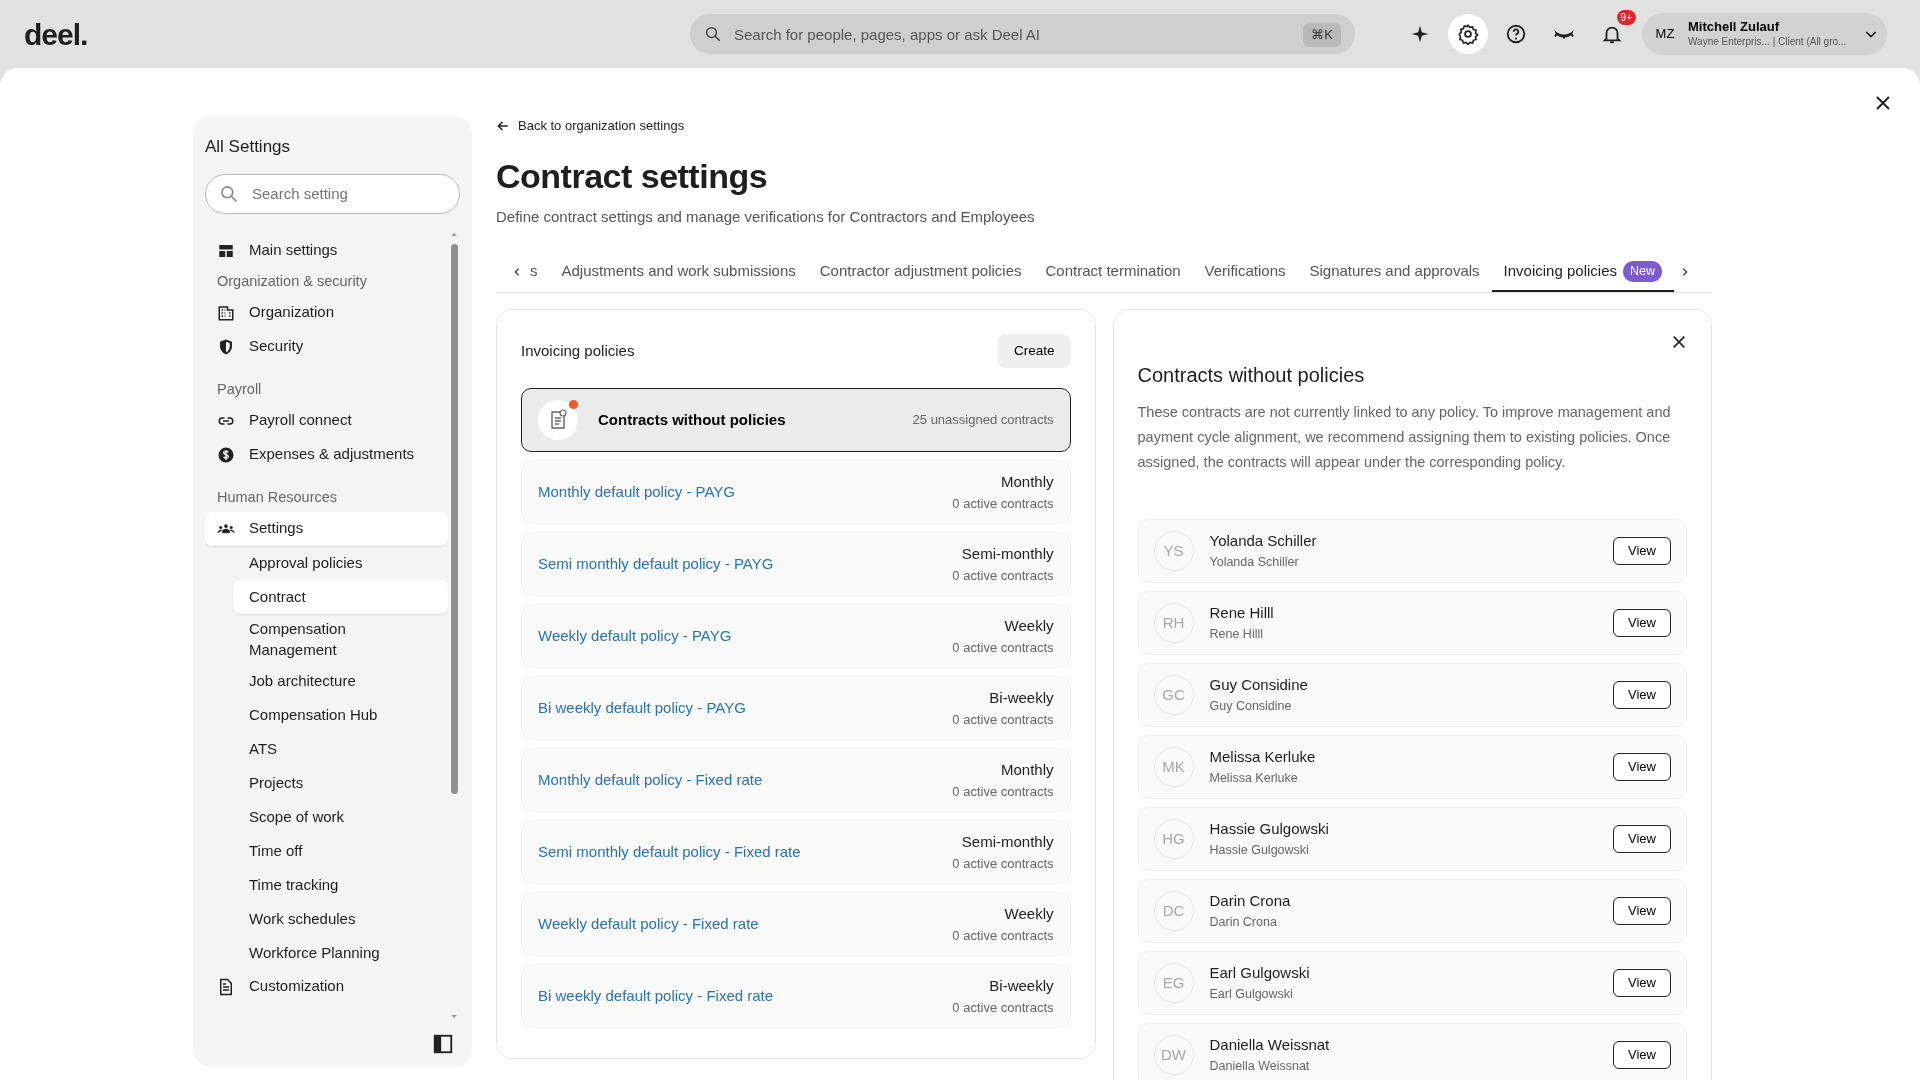 Image resolution: width=1920 pixels, height=1080 pixels. Describe the element at coordinates (56, 34) in the screenshot. I see `logo: deel.` at that location.